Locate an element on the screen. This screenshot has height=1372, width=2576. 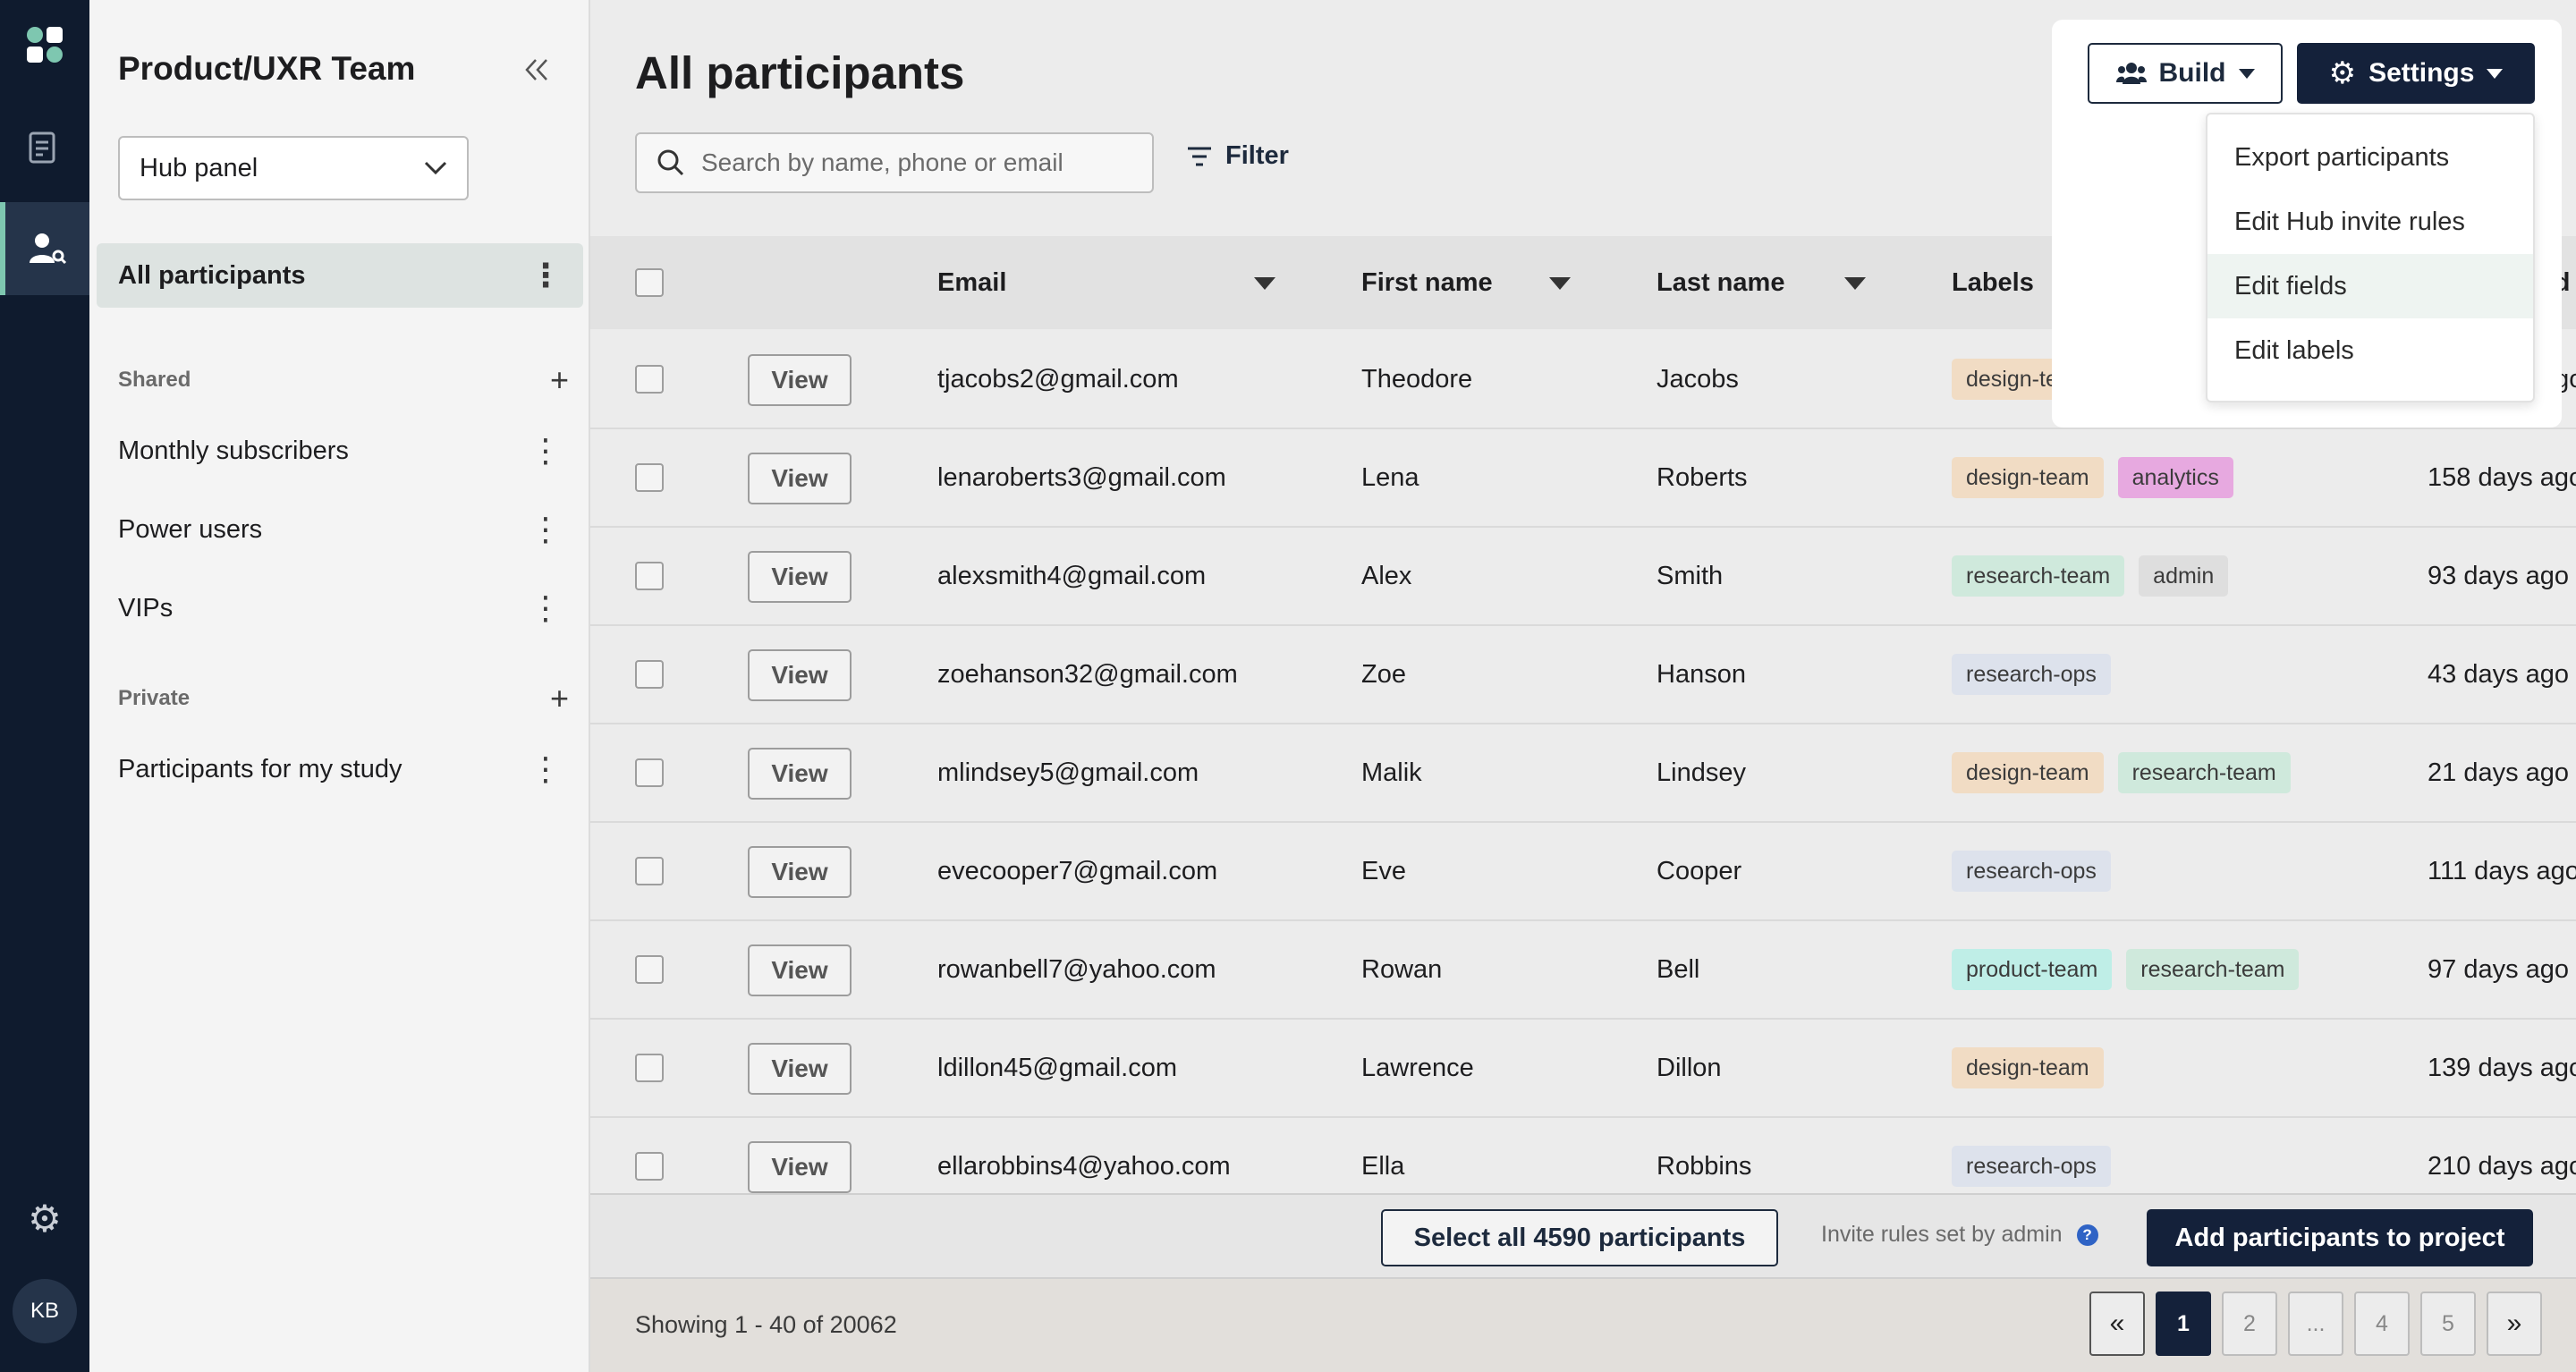
cell-labels: design-team is located at coordinates (2035, 1068).